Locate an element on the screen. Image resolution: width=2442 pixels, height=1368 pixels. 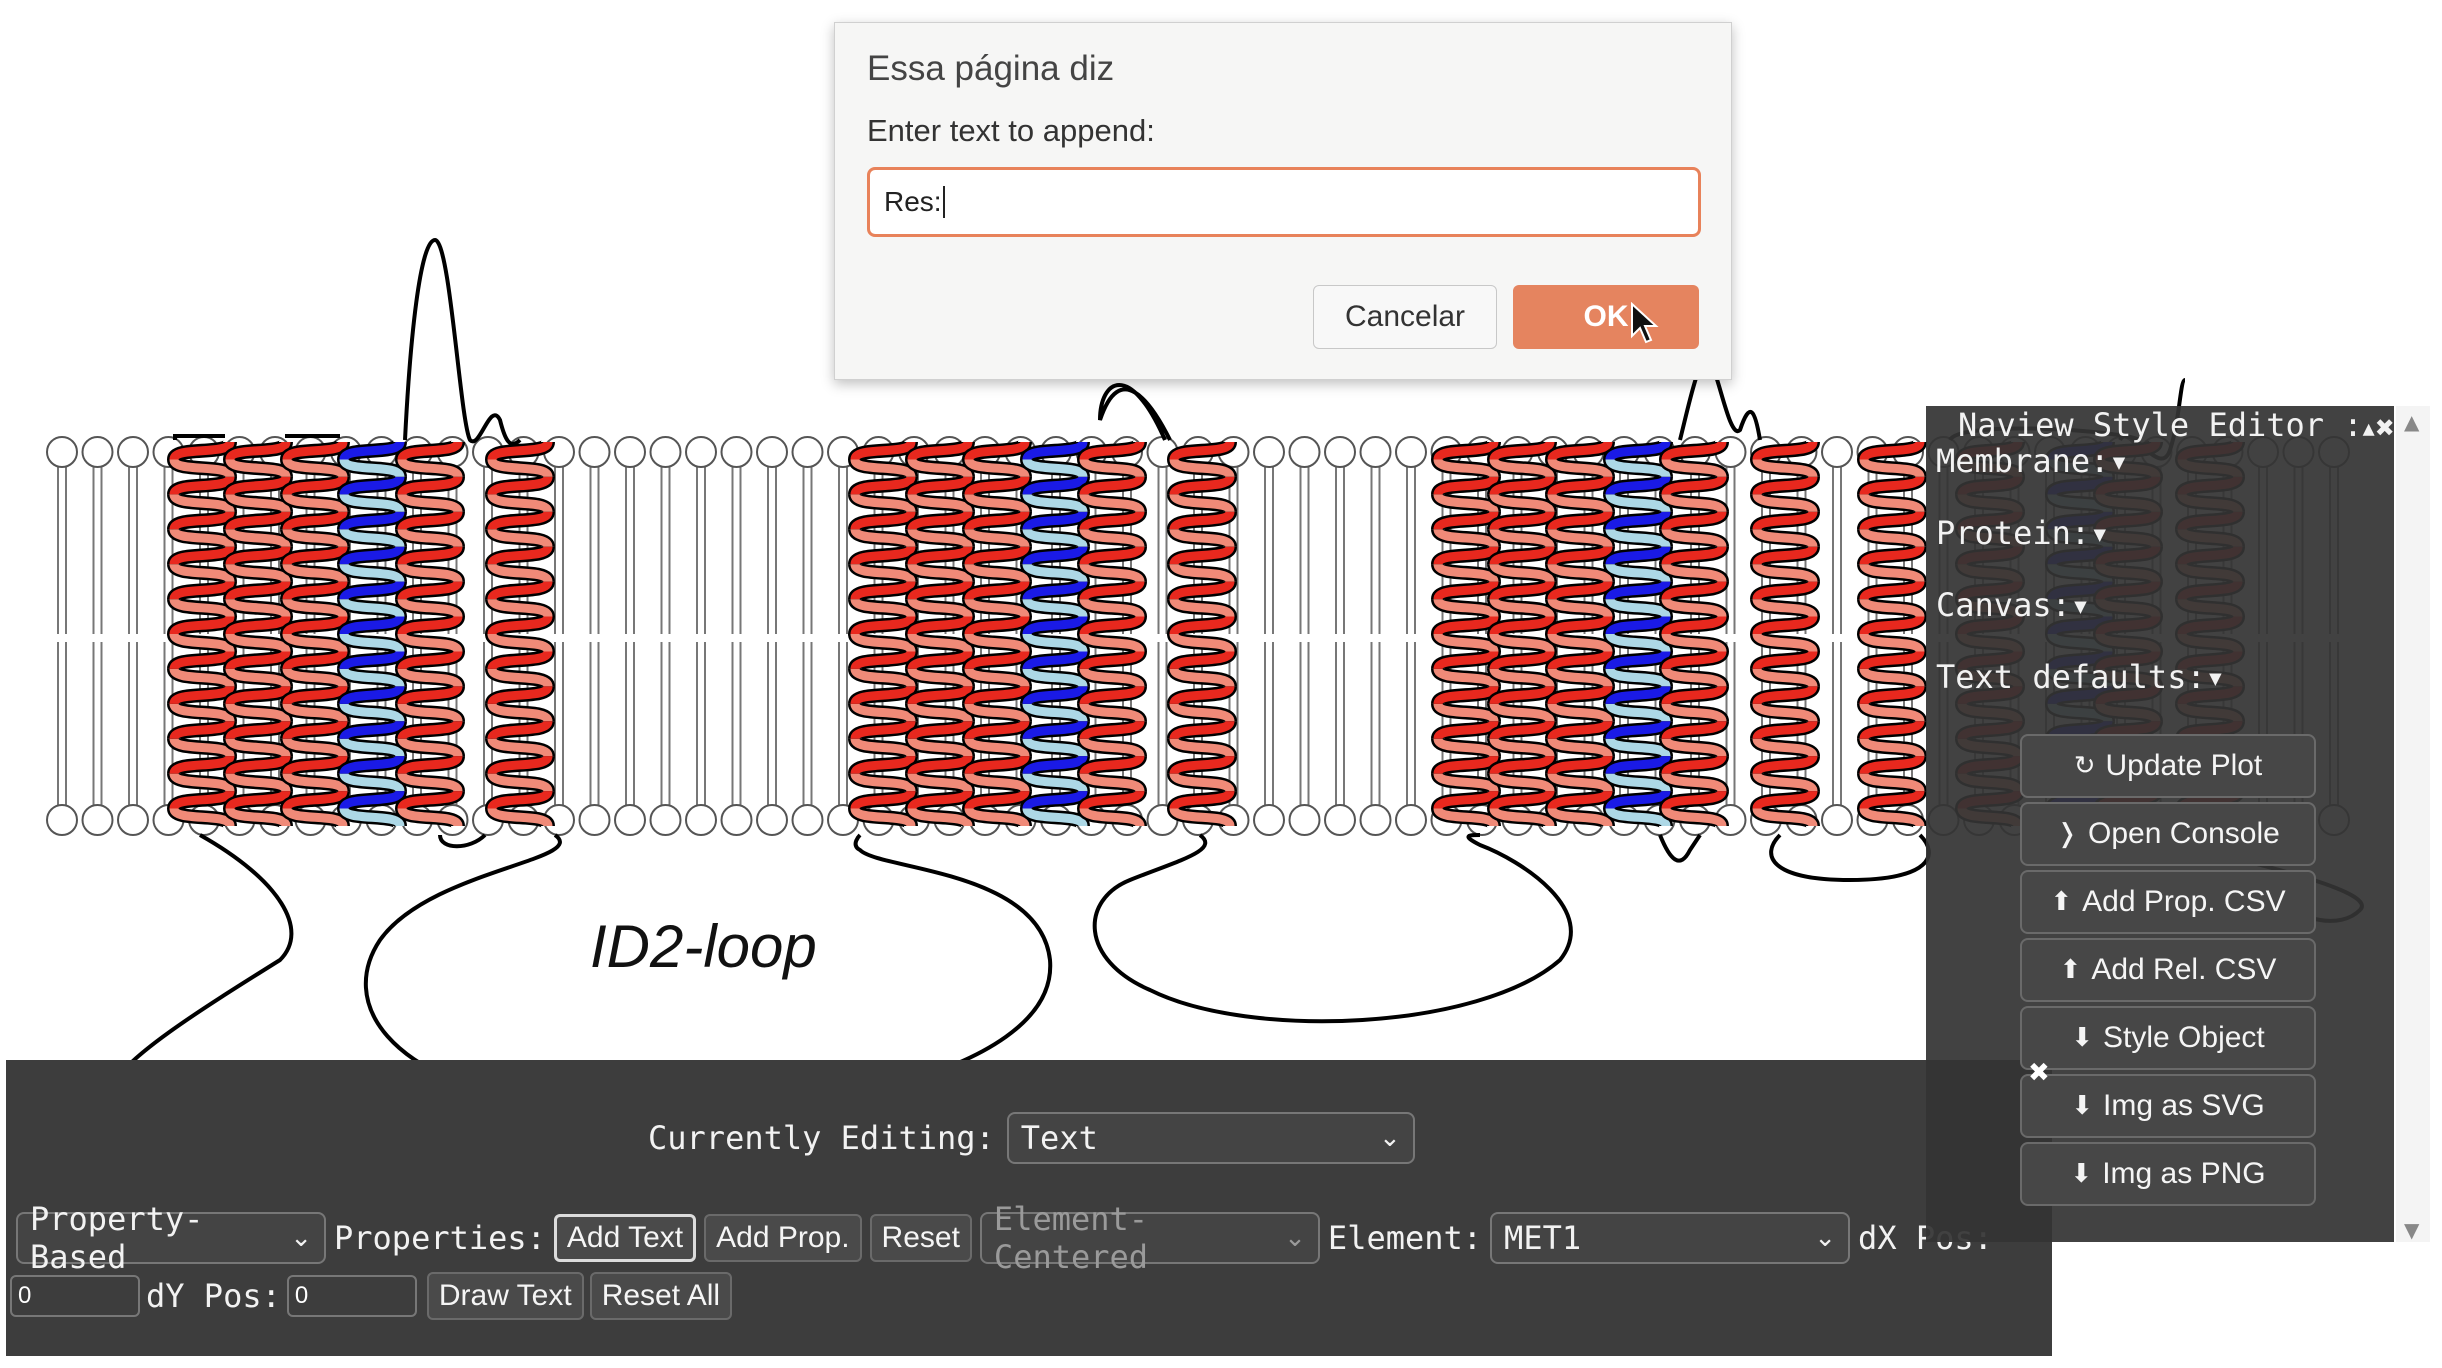
scroll-up-icon: ▲ is located at coordinates (2411, 422).